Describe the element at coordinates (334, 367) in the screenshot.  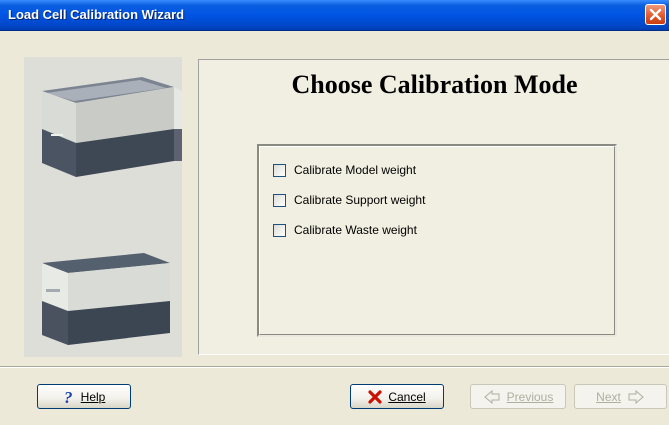
I see `footer-divider` at that location.